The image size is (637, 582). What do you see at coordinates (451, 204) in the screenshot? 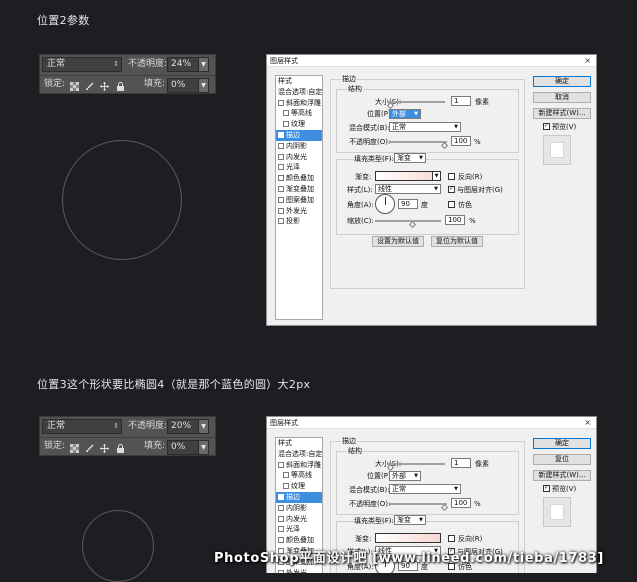
I see `dither-checkbox` at bounding box center [451, 204].